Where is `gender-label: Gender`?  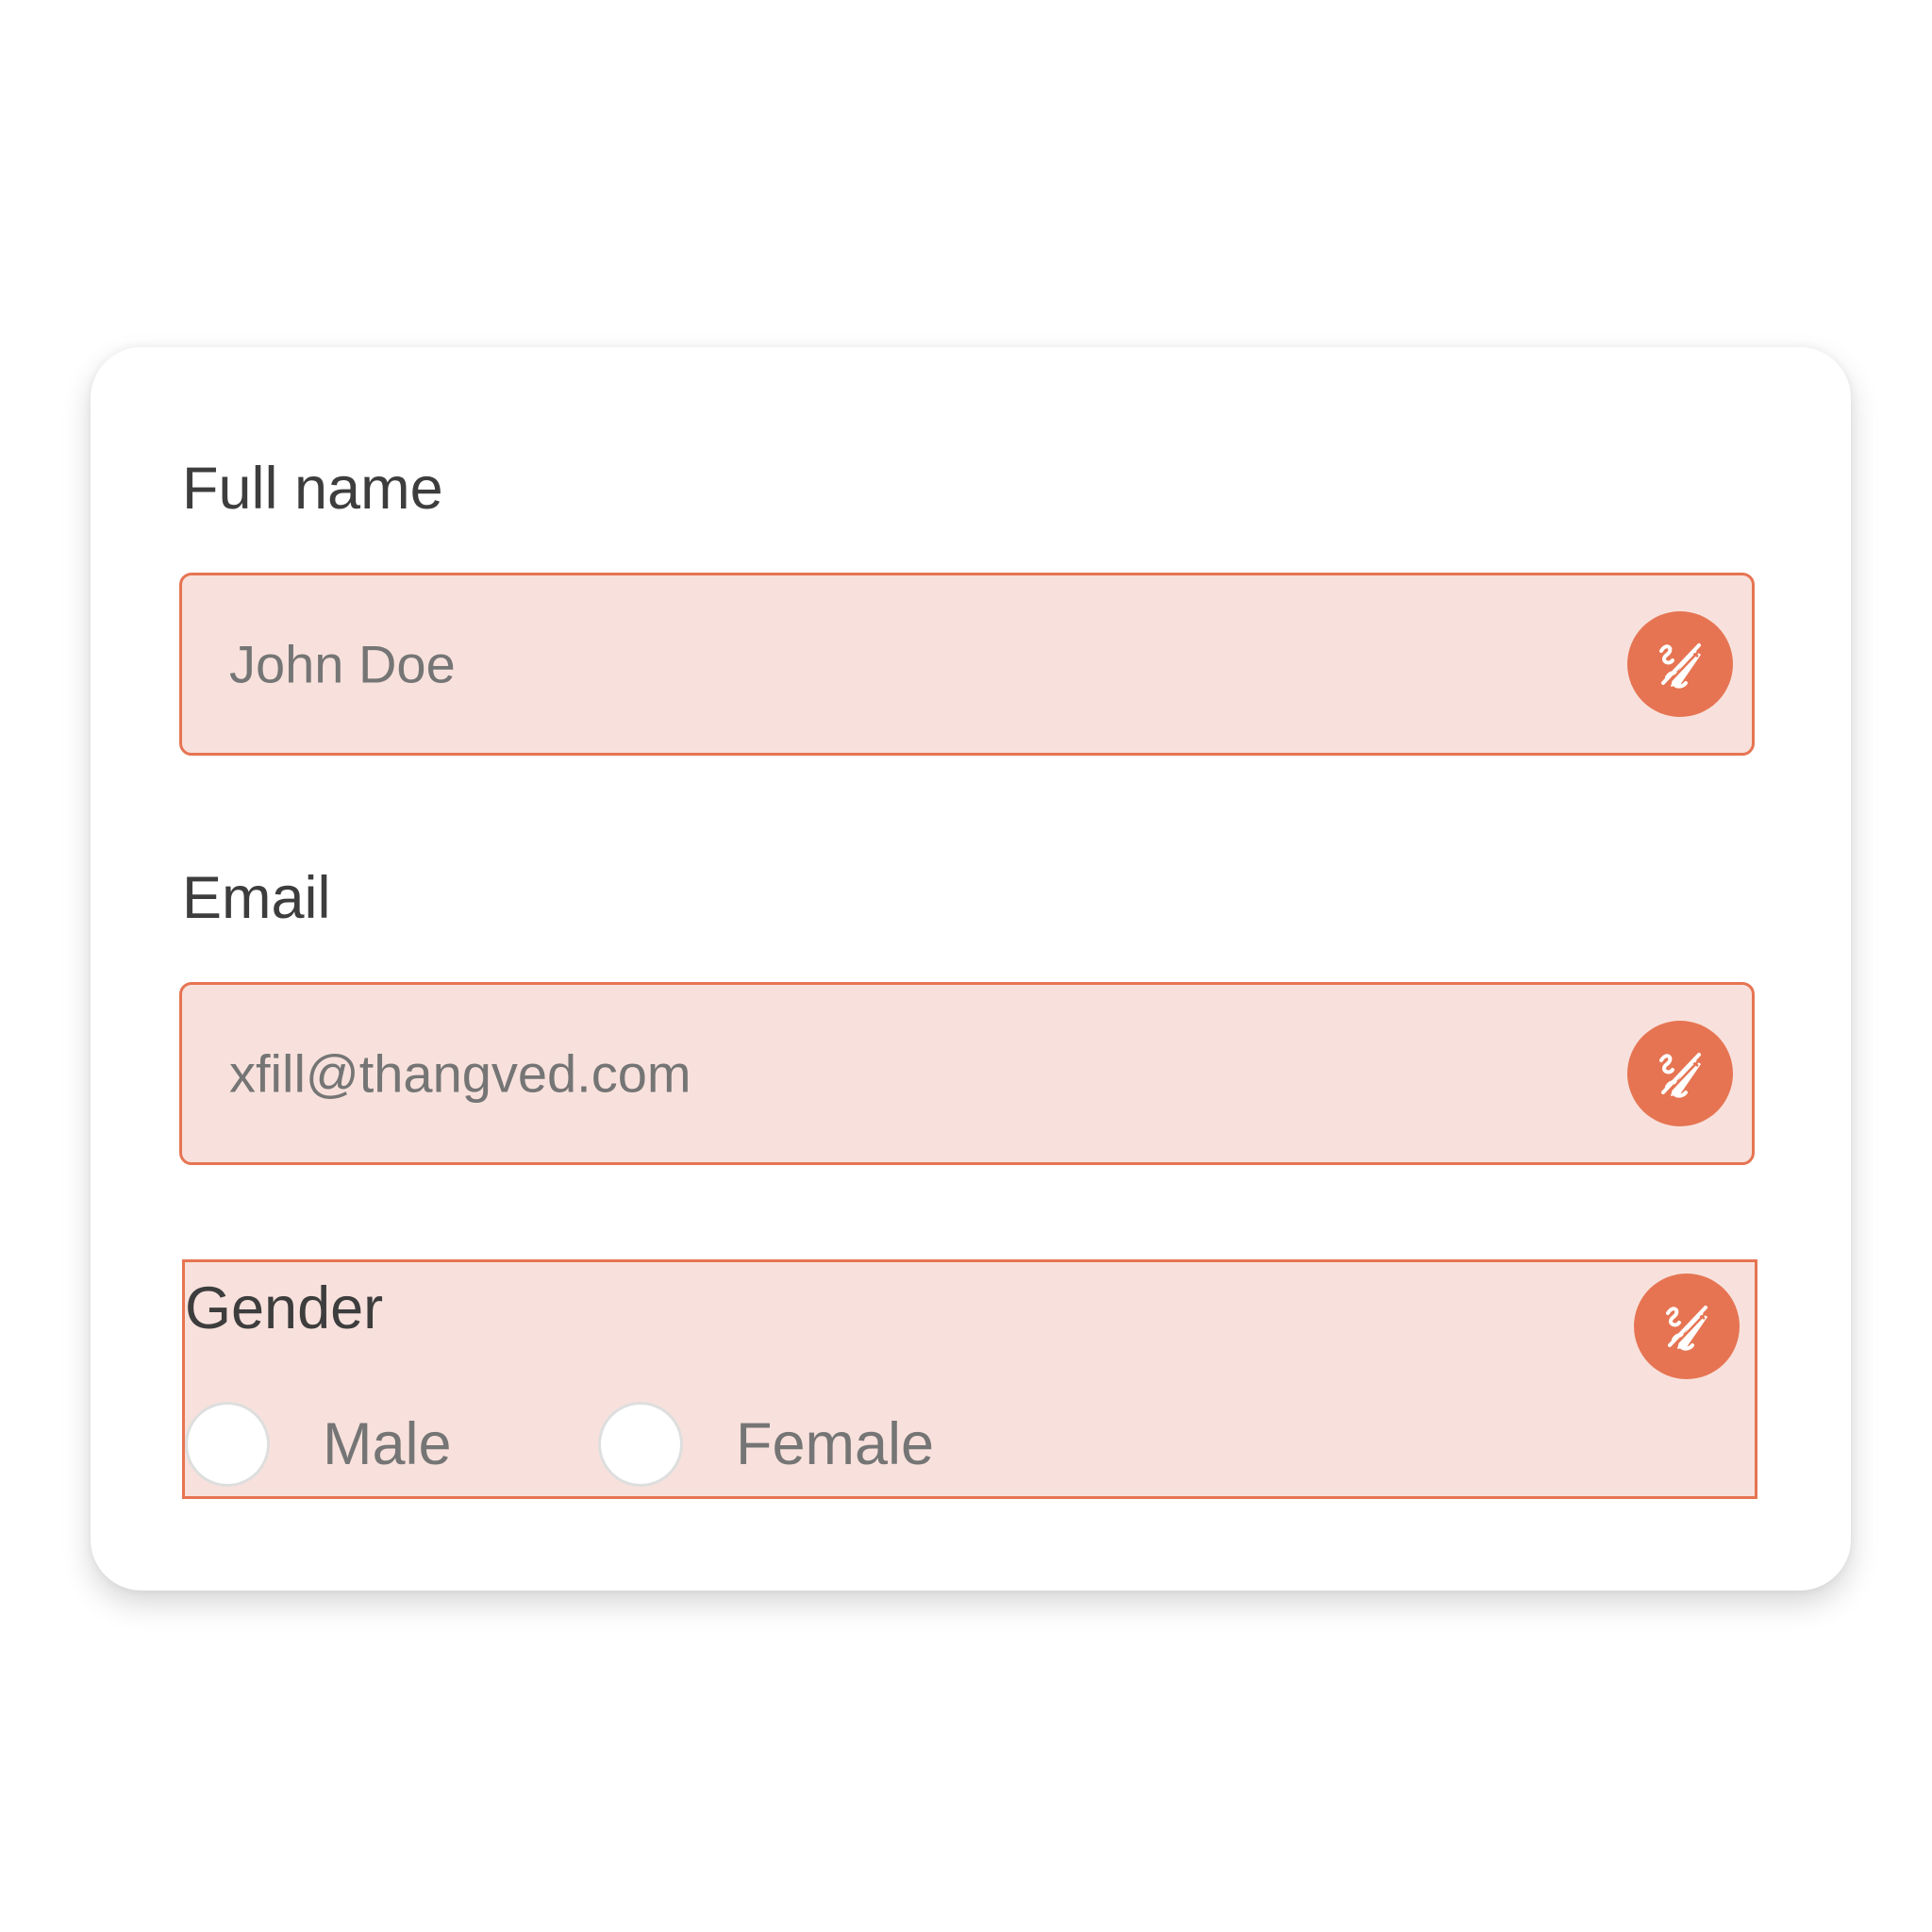 gender-label: Gender is located at coordinates (285, 1308).